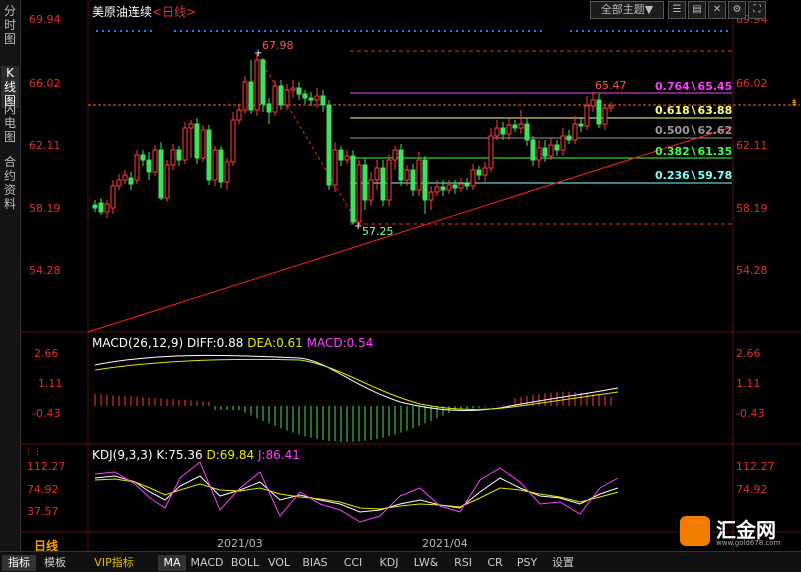 Image resolution: width=801 pixels, height=572 pixels. What do you see at coordinates (174, 12) in the screenshot?
I see `period-label: <日线>` at bounding box center [174, 12].